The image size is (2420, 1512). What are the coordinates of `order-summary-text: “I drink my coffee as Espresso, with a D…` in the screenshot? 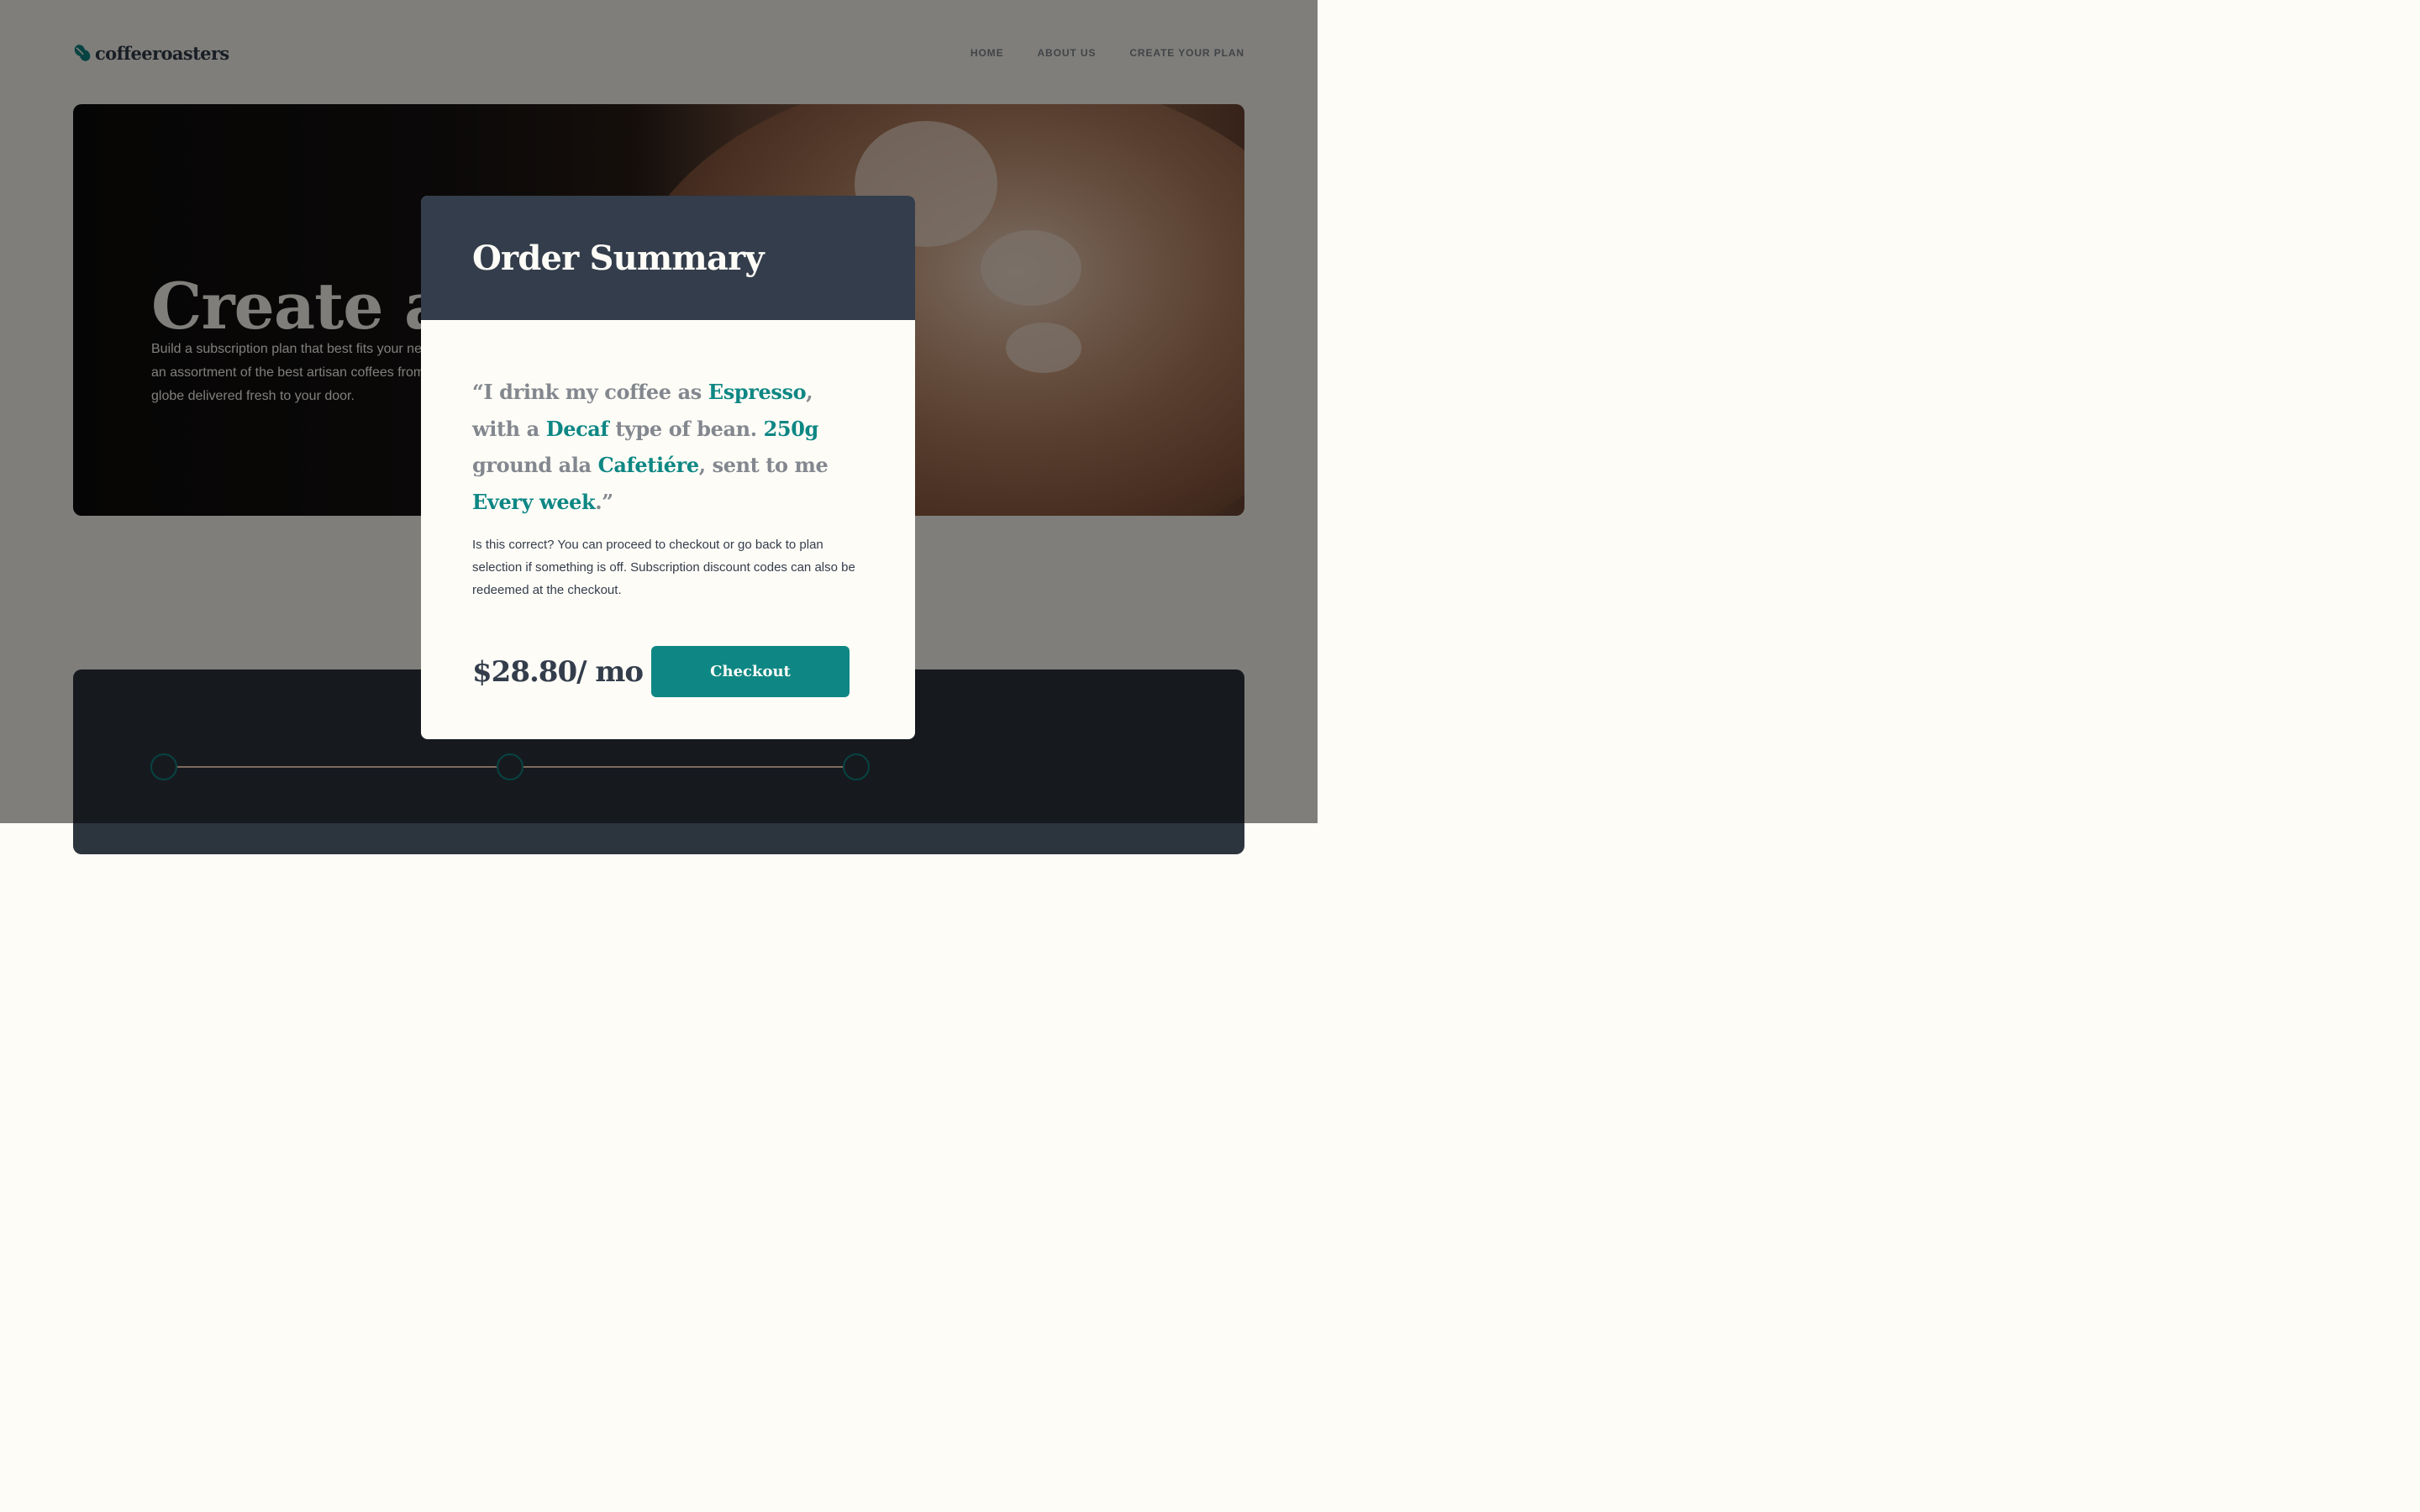 It's located at (668, 447).